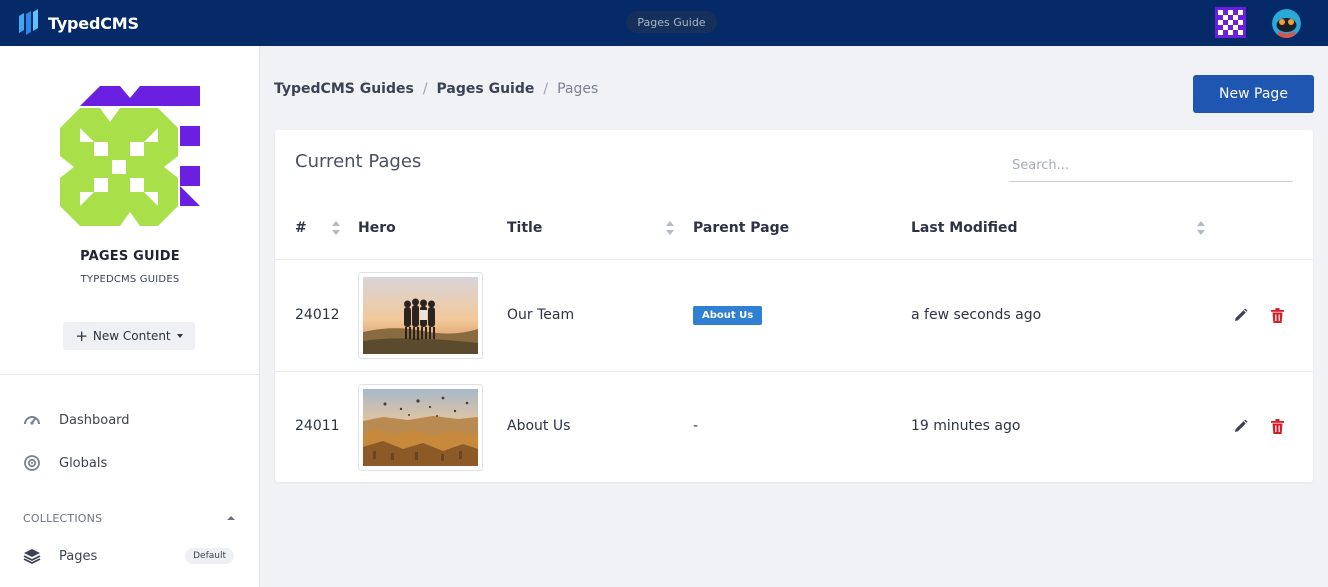  I want to click on user-avatar, so click(1286, 23).